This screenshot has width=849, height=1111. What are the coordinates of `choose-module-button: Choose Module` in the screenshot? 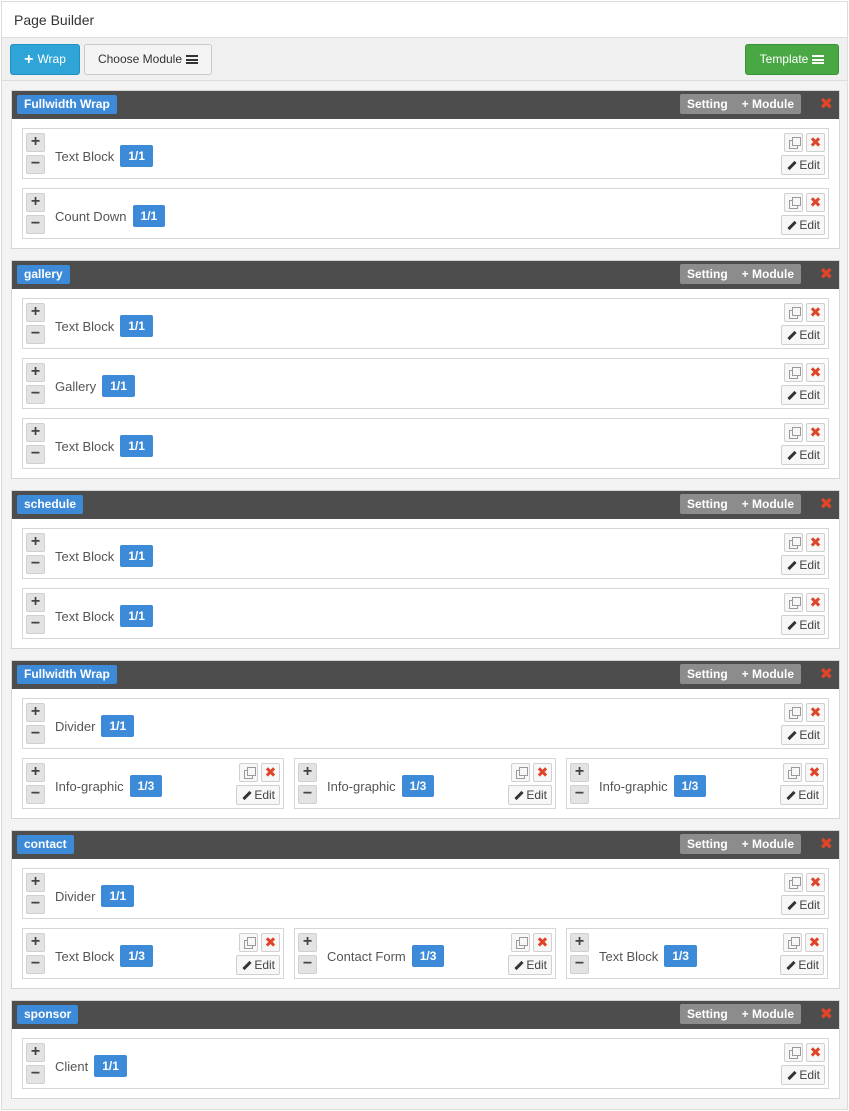 It's located at (148, 59).